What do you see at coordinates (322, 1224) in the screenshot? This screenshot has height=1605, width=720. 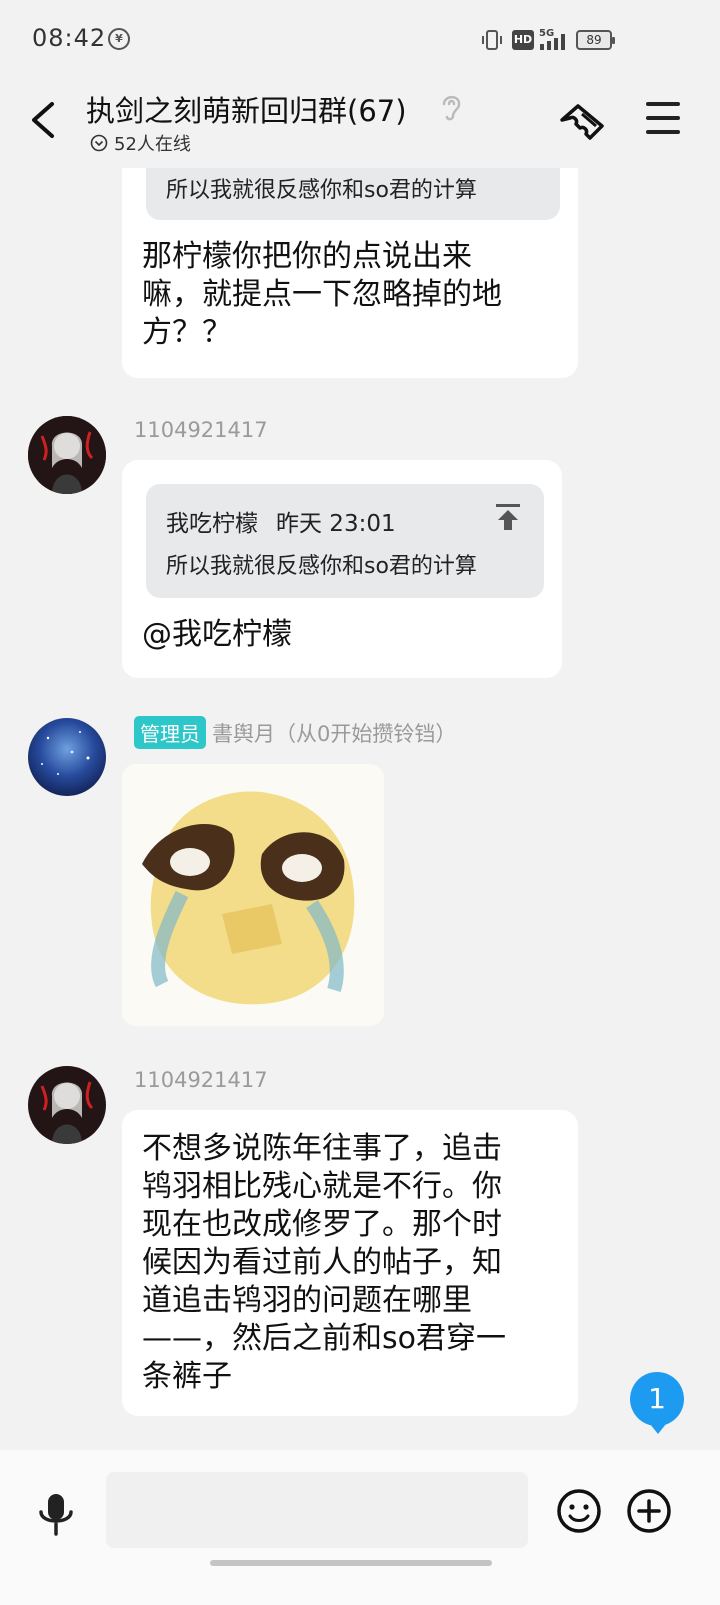 I see `message-line: 现在也改成修罗了。那个时` at bounding box center [322, 1224].